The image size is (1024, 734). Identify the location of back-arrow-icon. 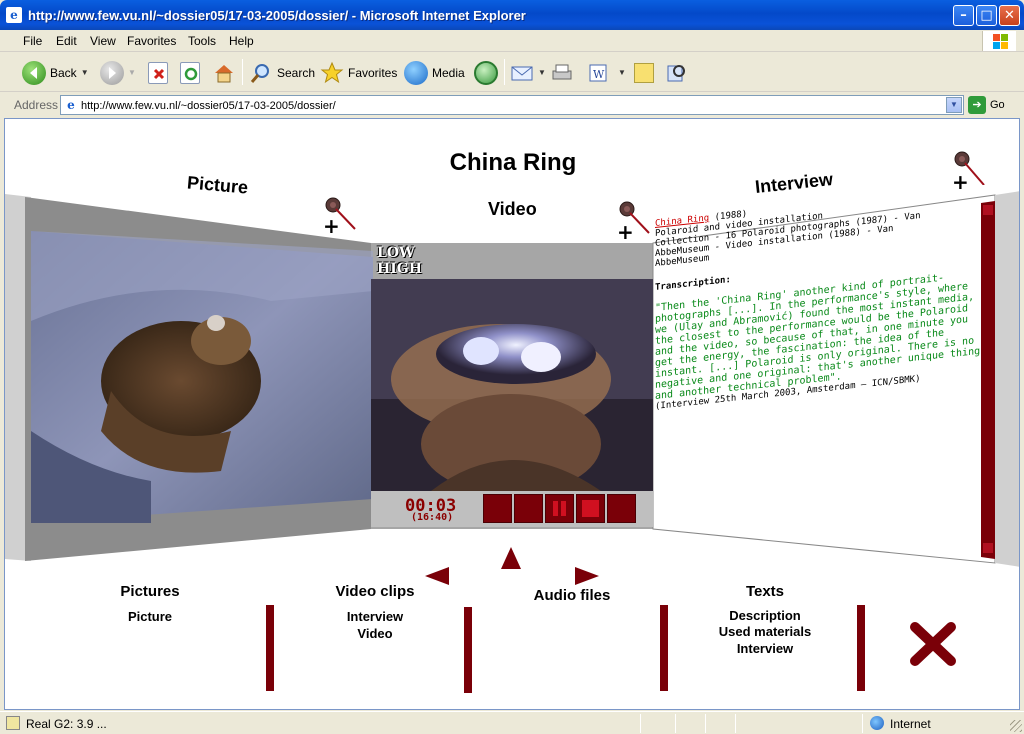
(34, 72).